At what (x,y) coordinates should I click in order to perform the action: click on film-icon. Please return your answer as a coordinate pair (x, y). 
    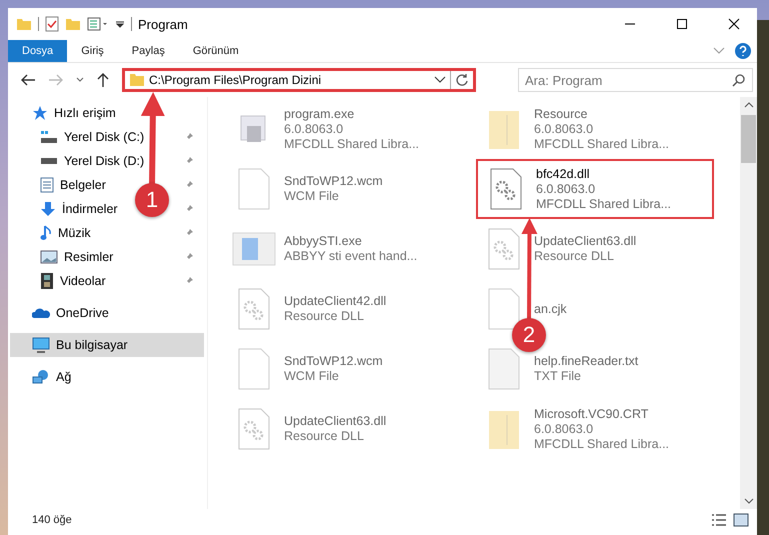
    Looking at the image, I should click on (47, 281).